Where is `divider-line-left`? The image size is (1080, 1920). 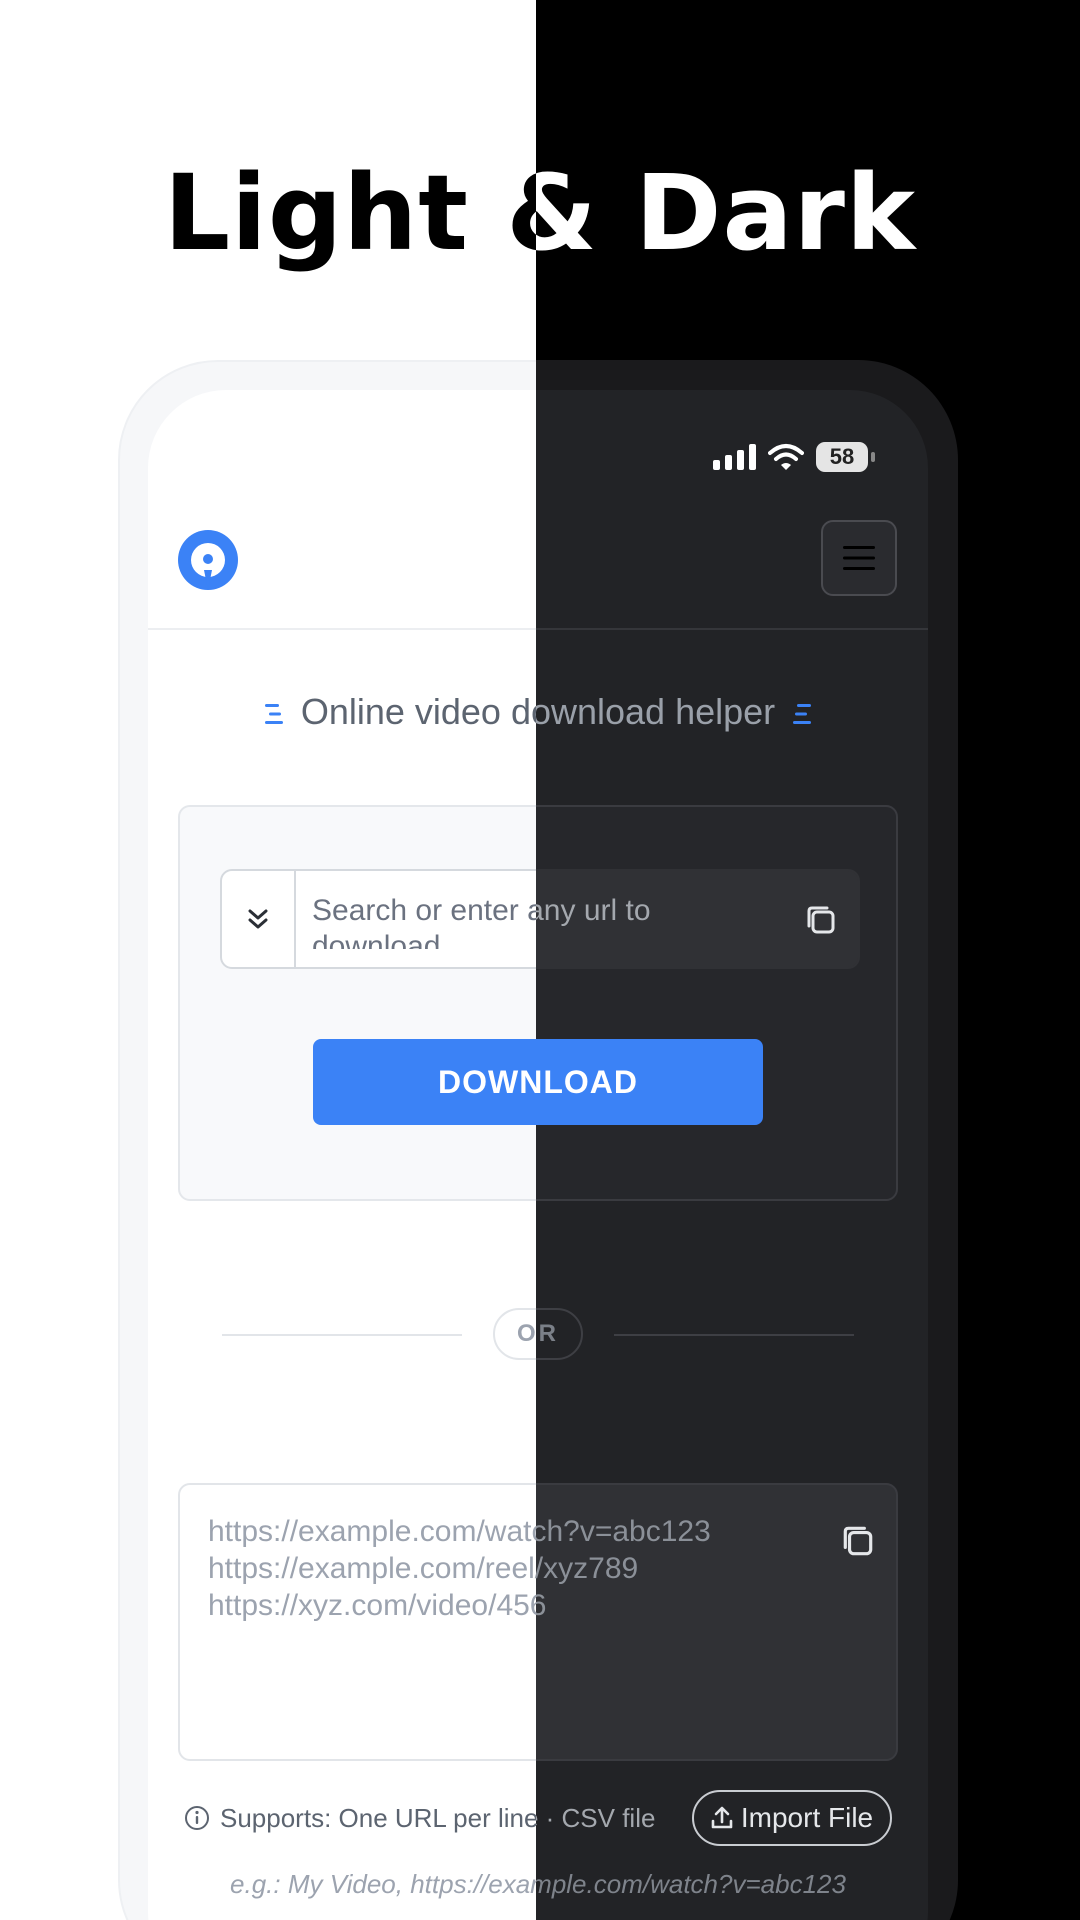 divider-line-left is located at coordinates (342, 1335).